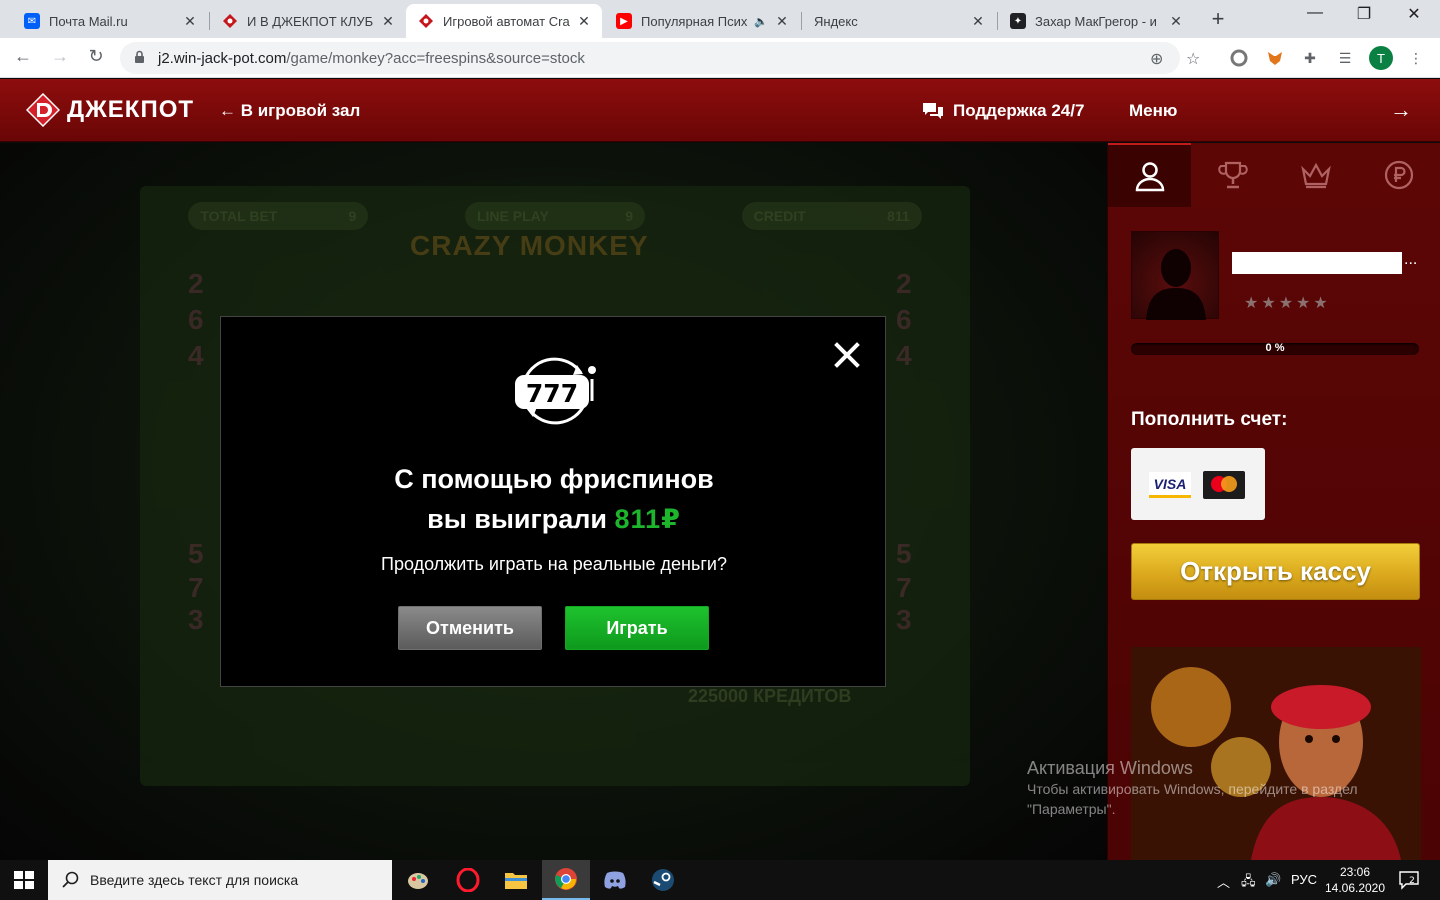  Describe the element at coordinates (933, 111) in the screenshot. I see `chat-bubbles-icon` at that location.